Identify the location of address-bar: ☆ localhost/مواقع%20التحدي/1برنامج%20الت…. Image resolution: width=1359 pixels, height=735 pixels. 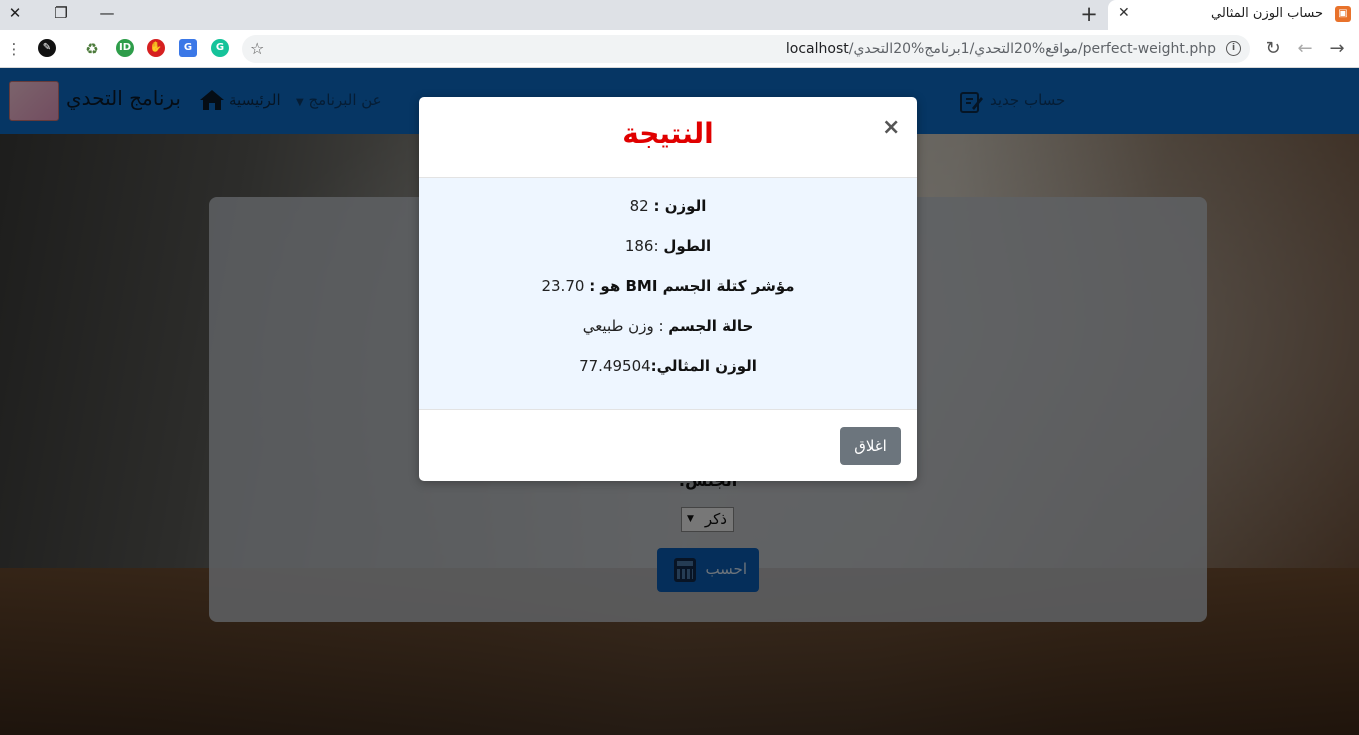
(746, 49).